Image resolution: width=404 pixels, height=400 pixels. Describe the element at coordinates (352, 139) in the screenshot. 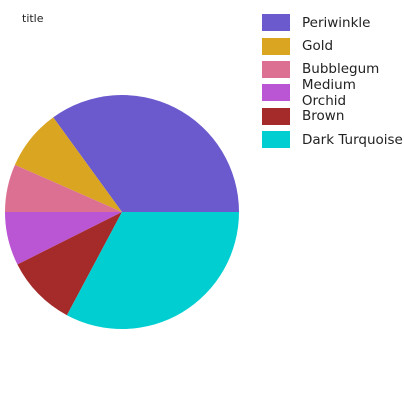

I see `legend-label: Dark Turquoise` at that location.